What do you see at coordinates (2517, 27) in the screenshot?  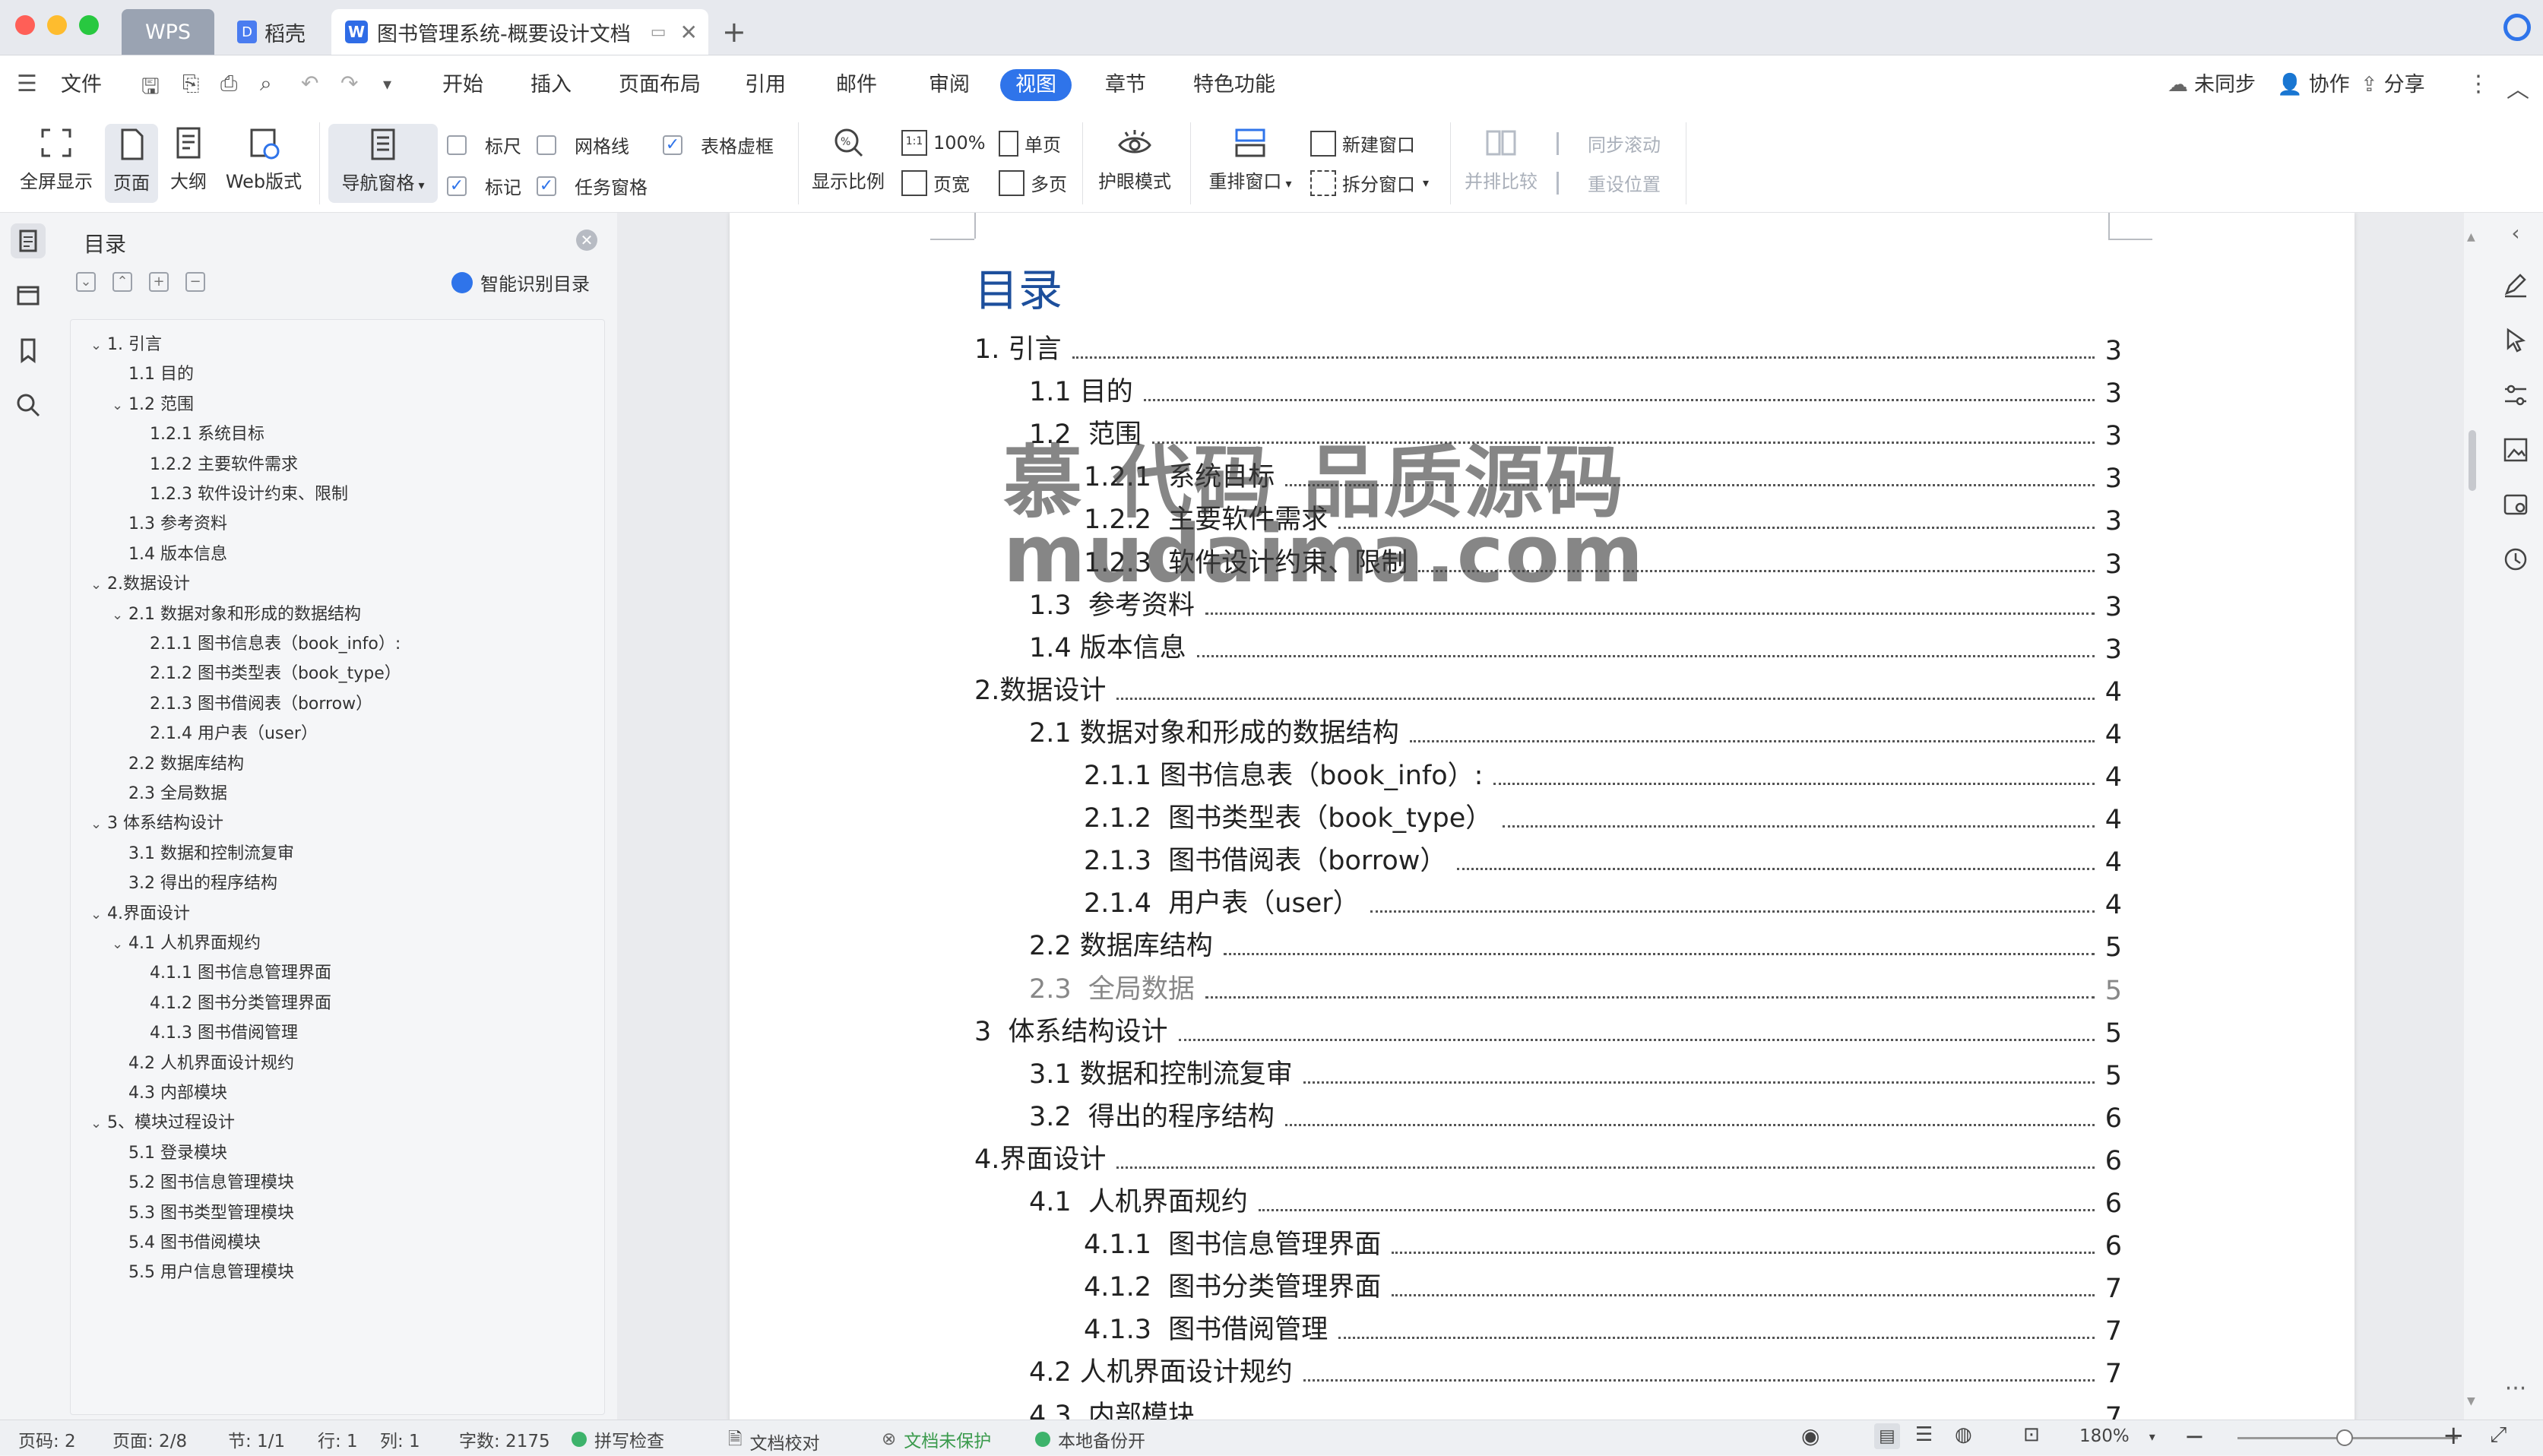 I see `account-icon` at bounding box center [2517, 27].